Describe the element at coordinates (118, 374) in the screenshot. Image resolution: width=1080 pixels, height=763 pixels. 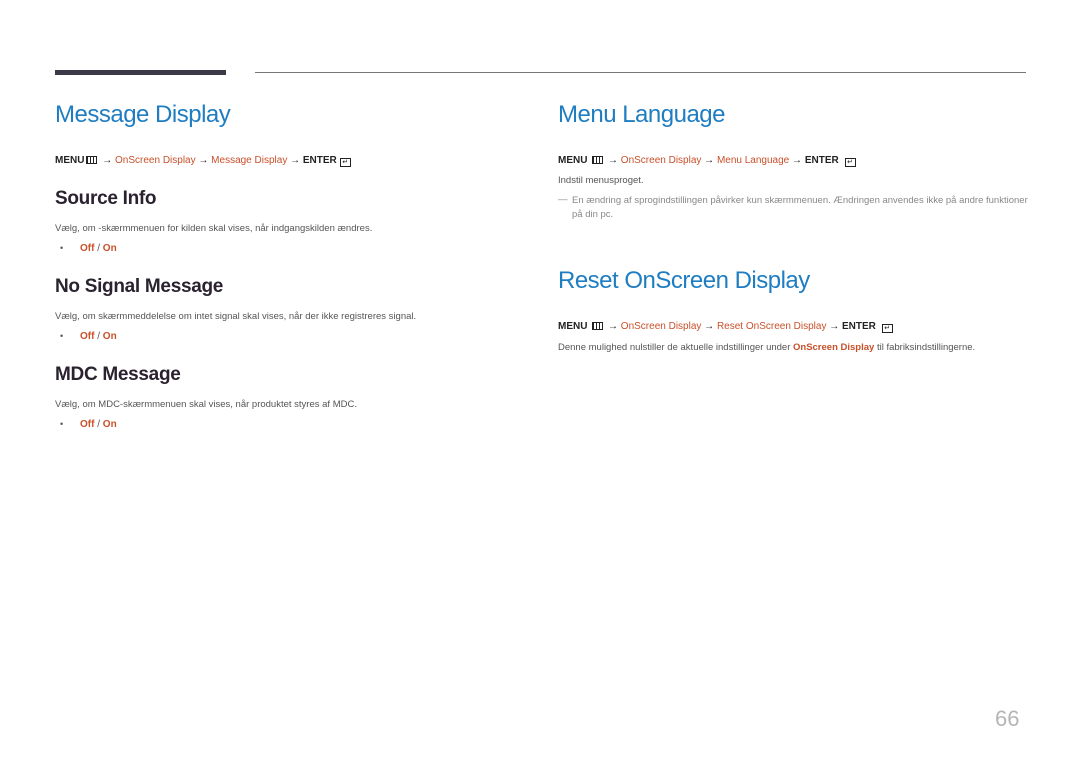
I see `section-title-mdc-message: MDC Message` at that location.